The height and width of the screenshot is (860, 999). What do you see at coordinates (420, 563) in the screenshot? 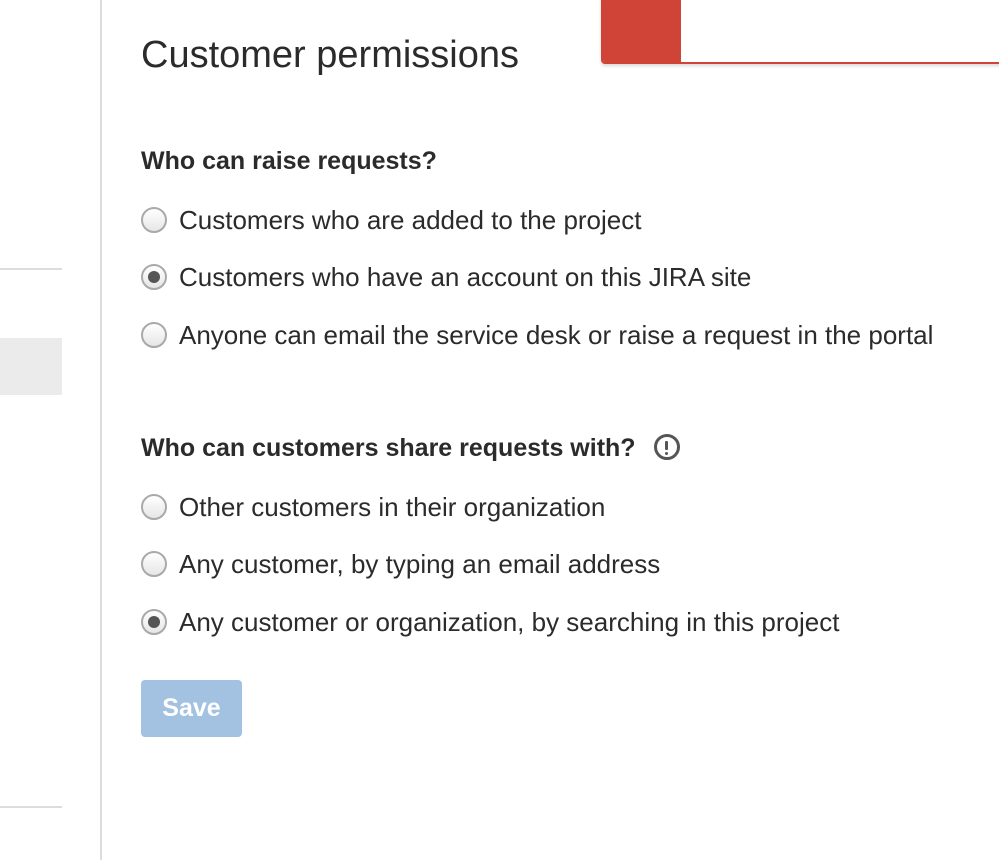
I see `radio-label: Any customer, by typing an email address` at bounding box center [420, 563].